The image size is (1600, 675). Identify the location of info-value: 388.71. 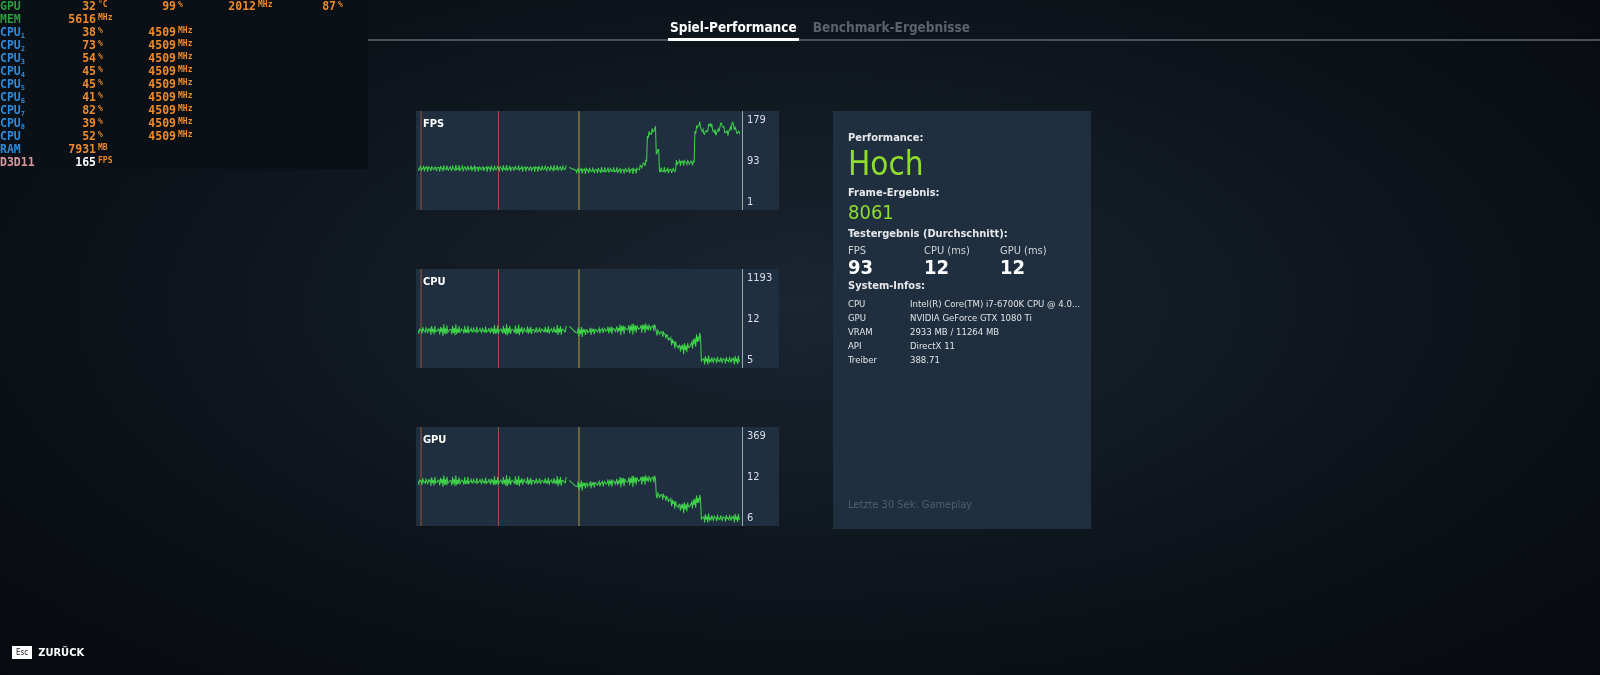
(925, 359).